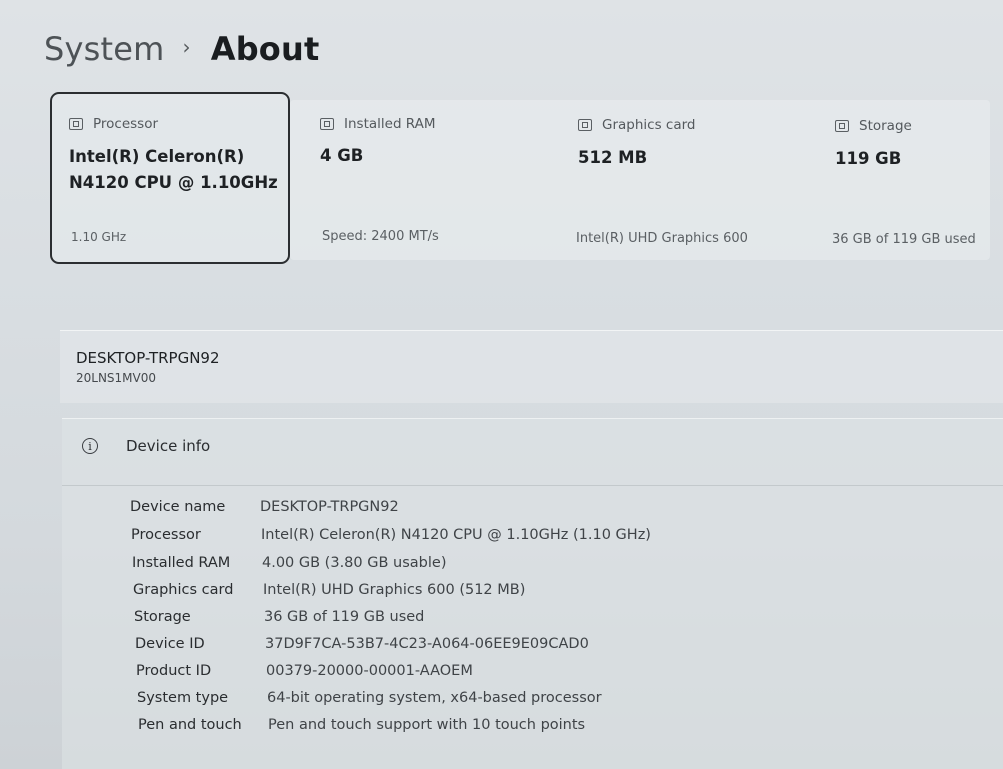 The image size is (1003, 769). What do you see at coordinates (427, 644) in the screenshot?
I see `spec-value: 37D9F7CA-53B7-4C23-A064-06EE9E09CAD0` at bounding box center [427, 644].